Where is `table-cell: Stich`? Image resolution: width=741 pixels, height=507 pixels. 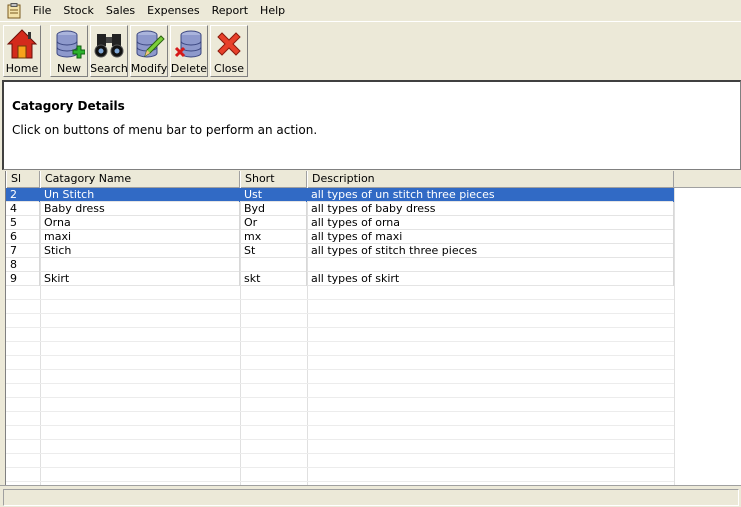 table-cell: Stich is located at coordinates (140, 251).